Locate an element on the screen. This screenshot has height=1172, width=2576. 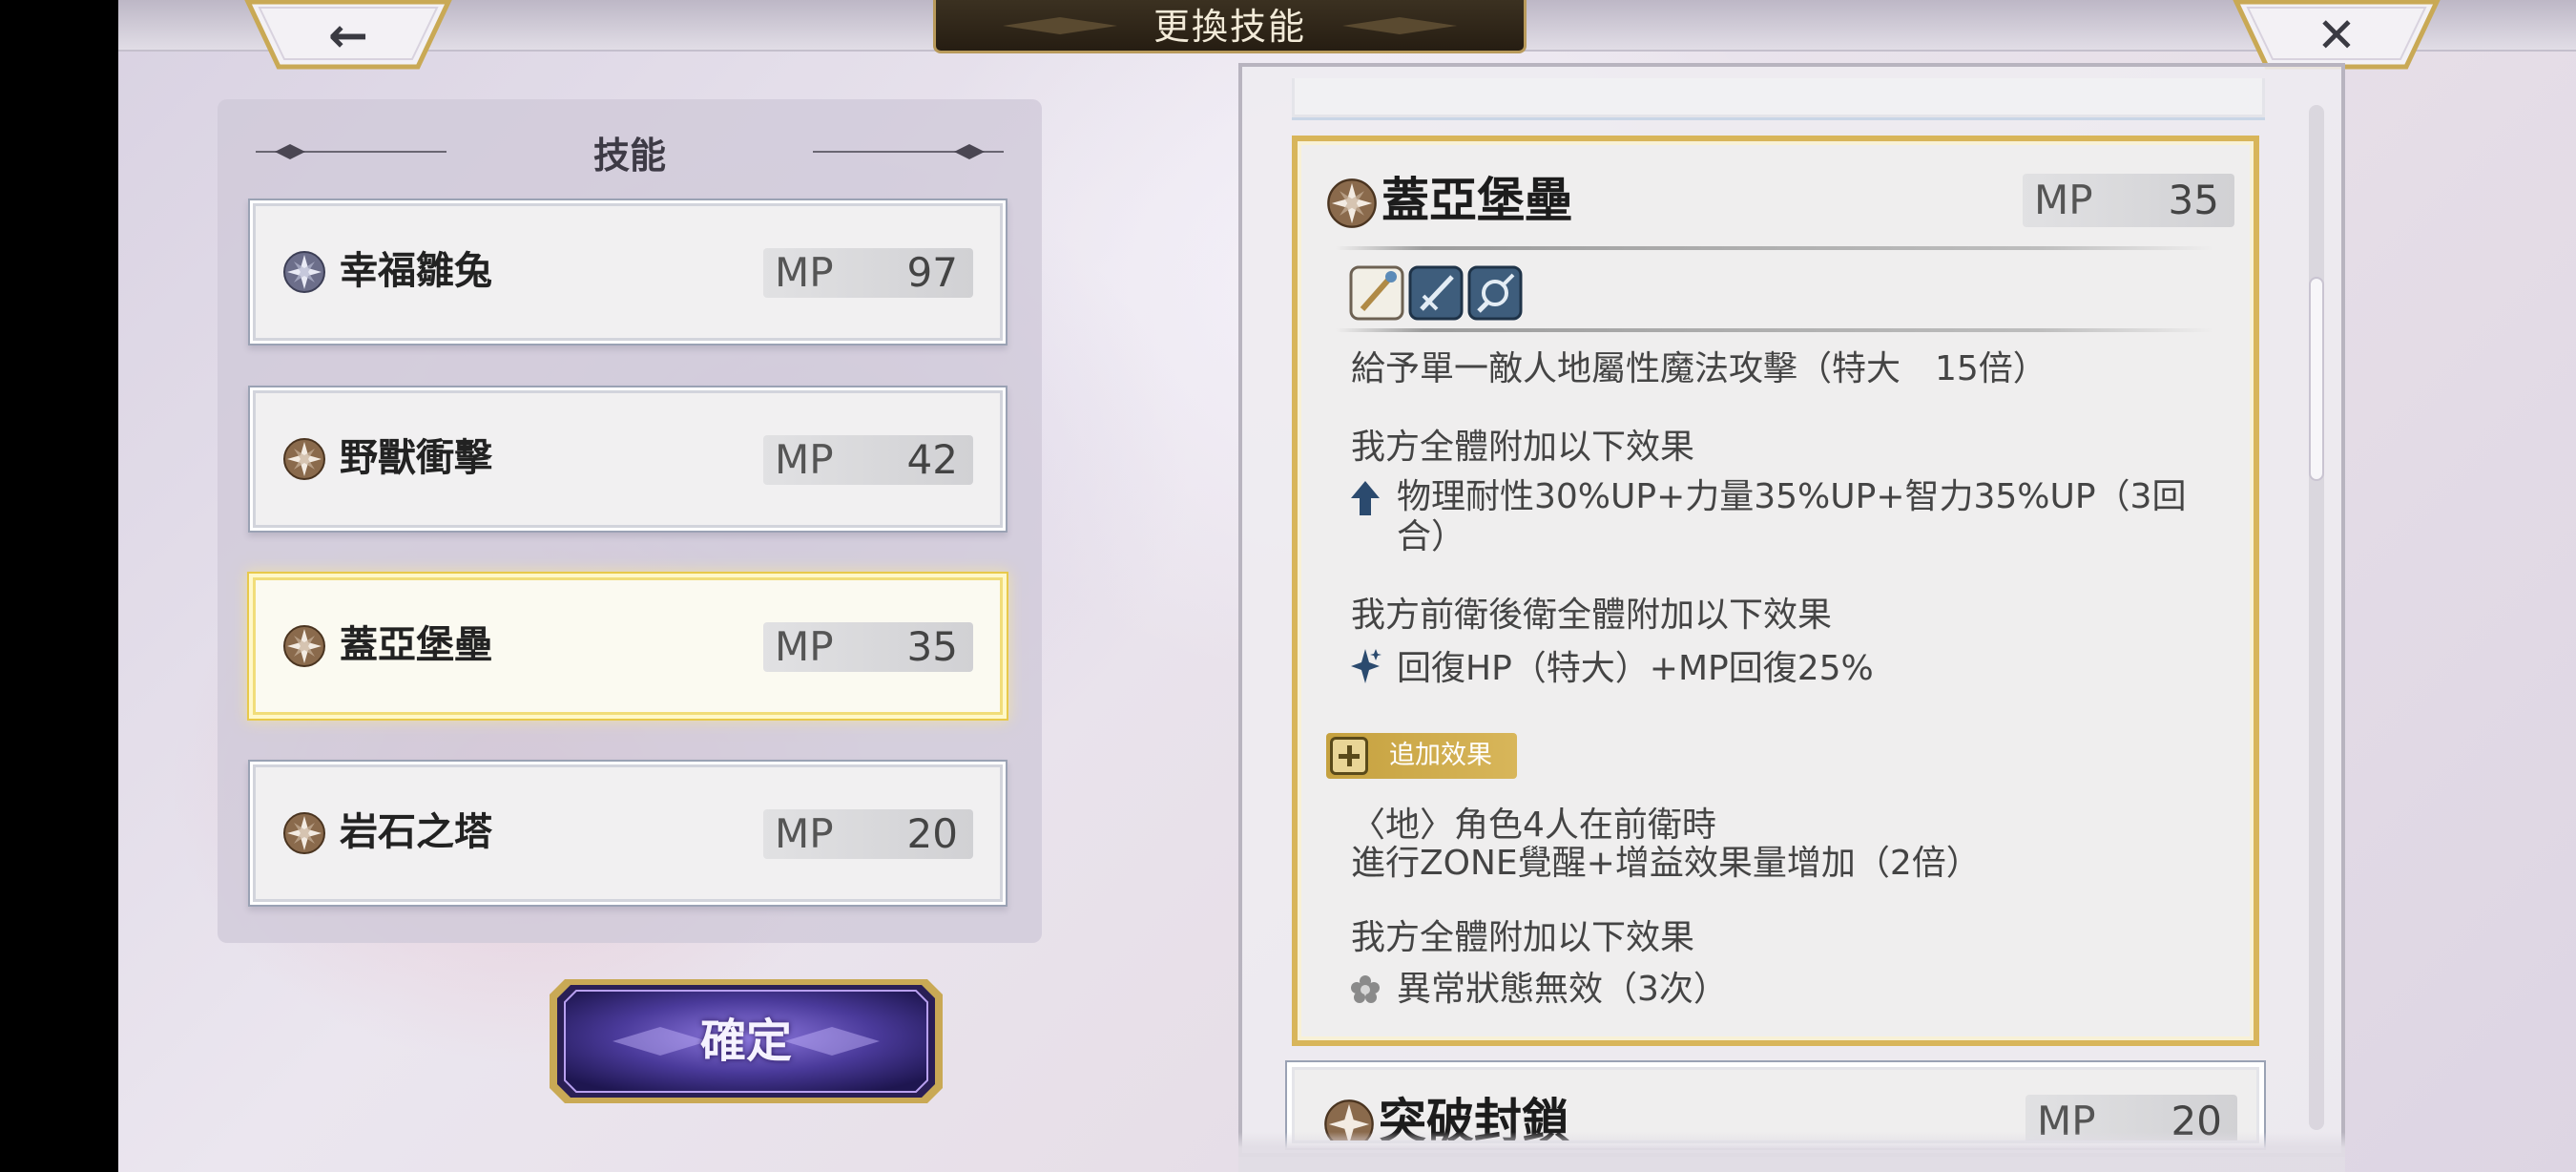
heal-sparkle-icon is located at coordinates (1366, 666).